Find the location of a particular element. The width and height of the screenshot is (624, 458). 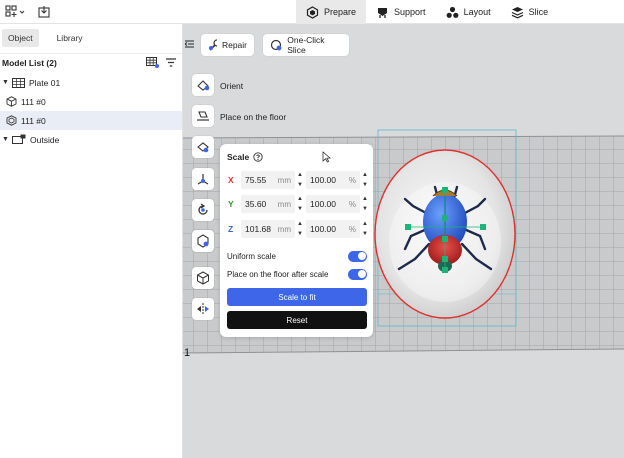

prepare-cube-icon is located at coordinates (312, 12).